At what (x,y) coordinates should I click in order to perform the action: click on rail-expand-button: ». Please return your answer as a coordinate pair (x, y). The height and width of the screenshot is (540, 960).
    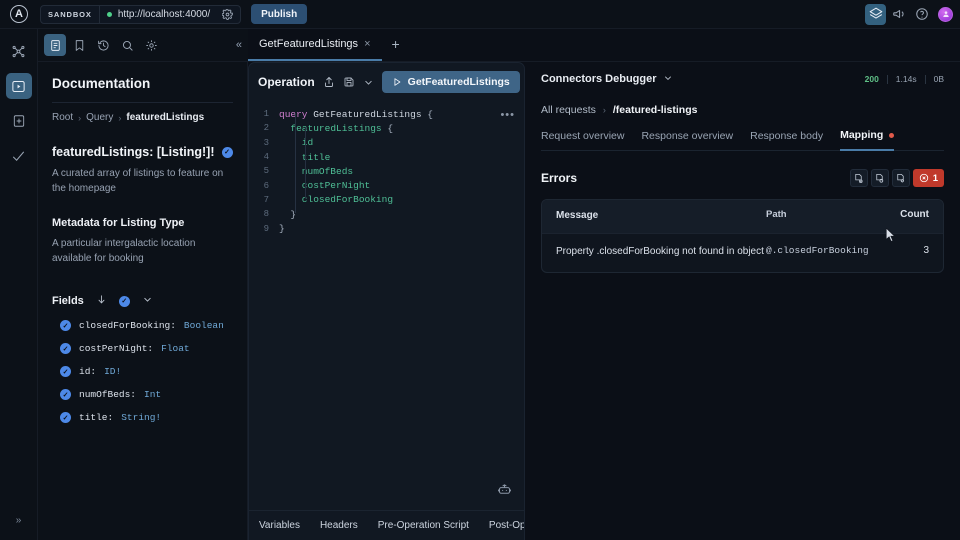
    Looking at the image, I should click on (19, 519).